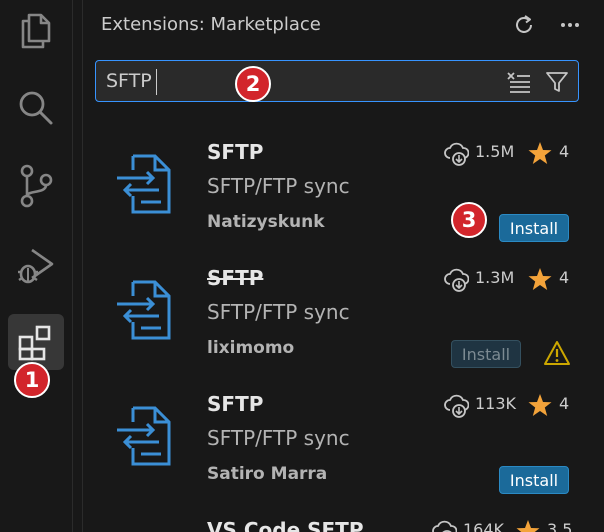  I want to click on install-button-disabled: Install, so click(486, 354).